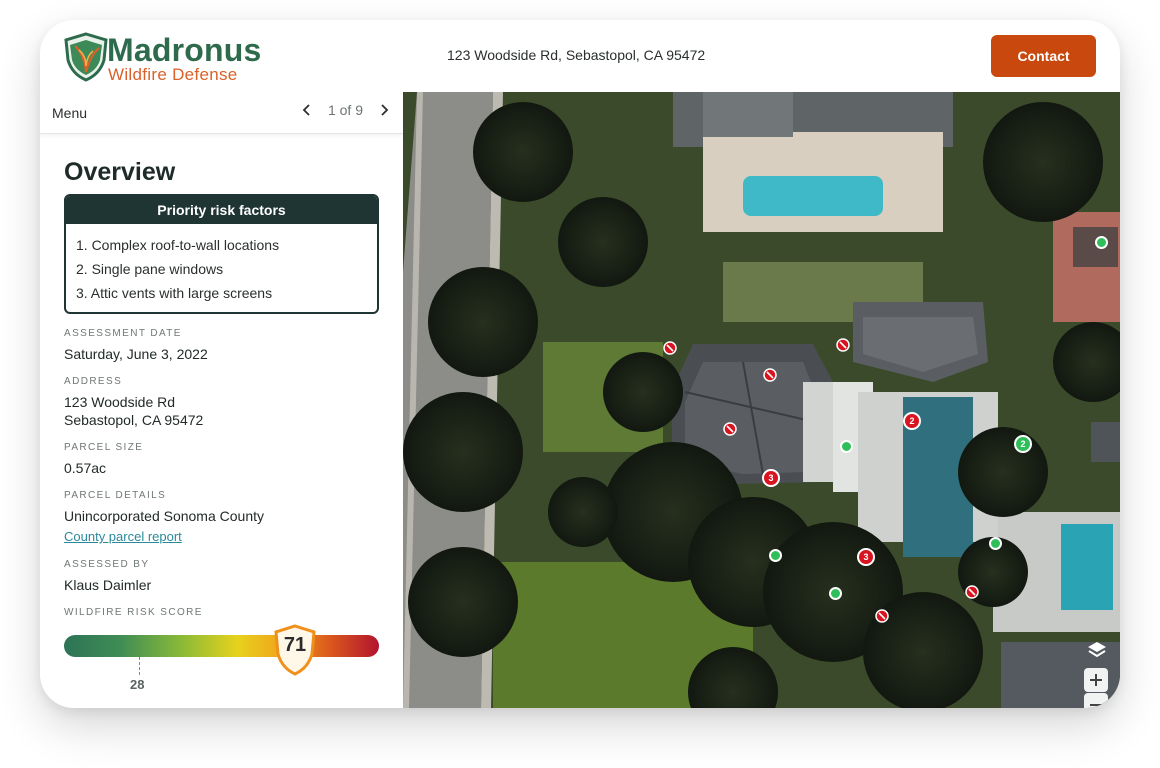  Describe the element at coordinates (120, 402) in the screenshot. I see `address-line-1: 123 Woodside Rd` at that location.